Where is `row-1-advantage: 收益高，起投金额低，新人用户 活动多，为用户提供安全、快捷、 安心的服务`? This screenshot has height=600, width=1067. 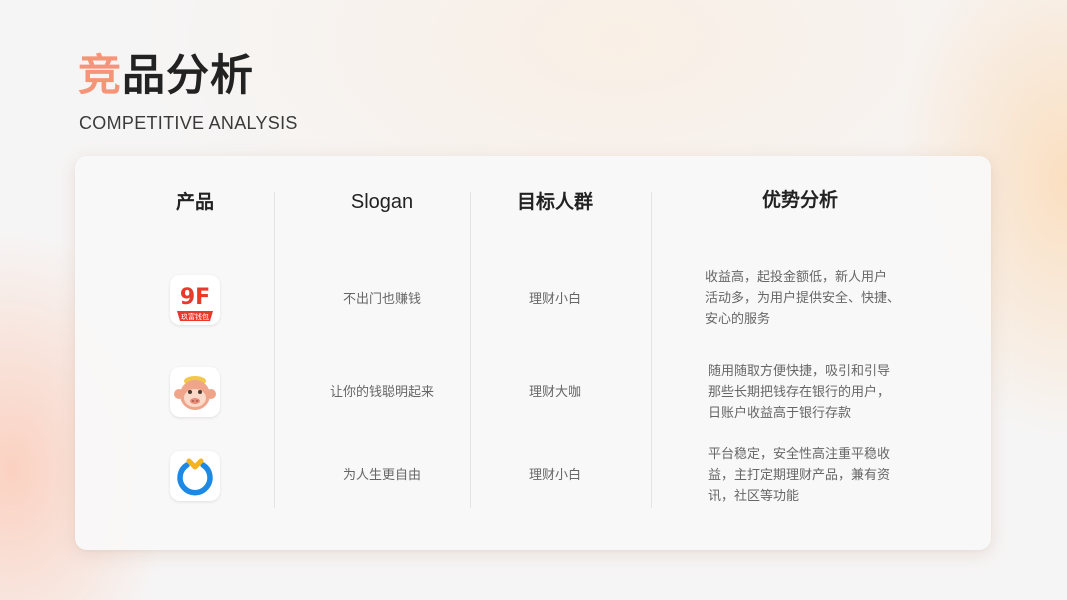 row-1-advantage: 收益高，起投金额低，新人用户 活动多，为用户提供安全、快捷、 安心的服务 is located at coordinates (802, 298).